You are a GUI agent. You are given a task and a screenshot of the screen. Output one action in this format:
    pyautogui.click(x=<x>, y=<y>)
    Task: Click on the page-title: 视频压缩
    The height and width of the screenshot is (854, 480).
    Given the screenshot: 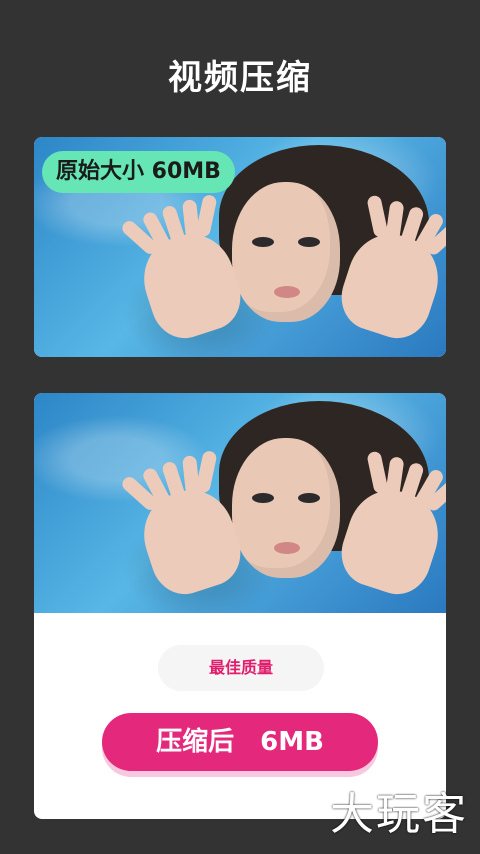 What is the action you would take?
    pyautogui.click(x=240, y=78)
    